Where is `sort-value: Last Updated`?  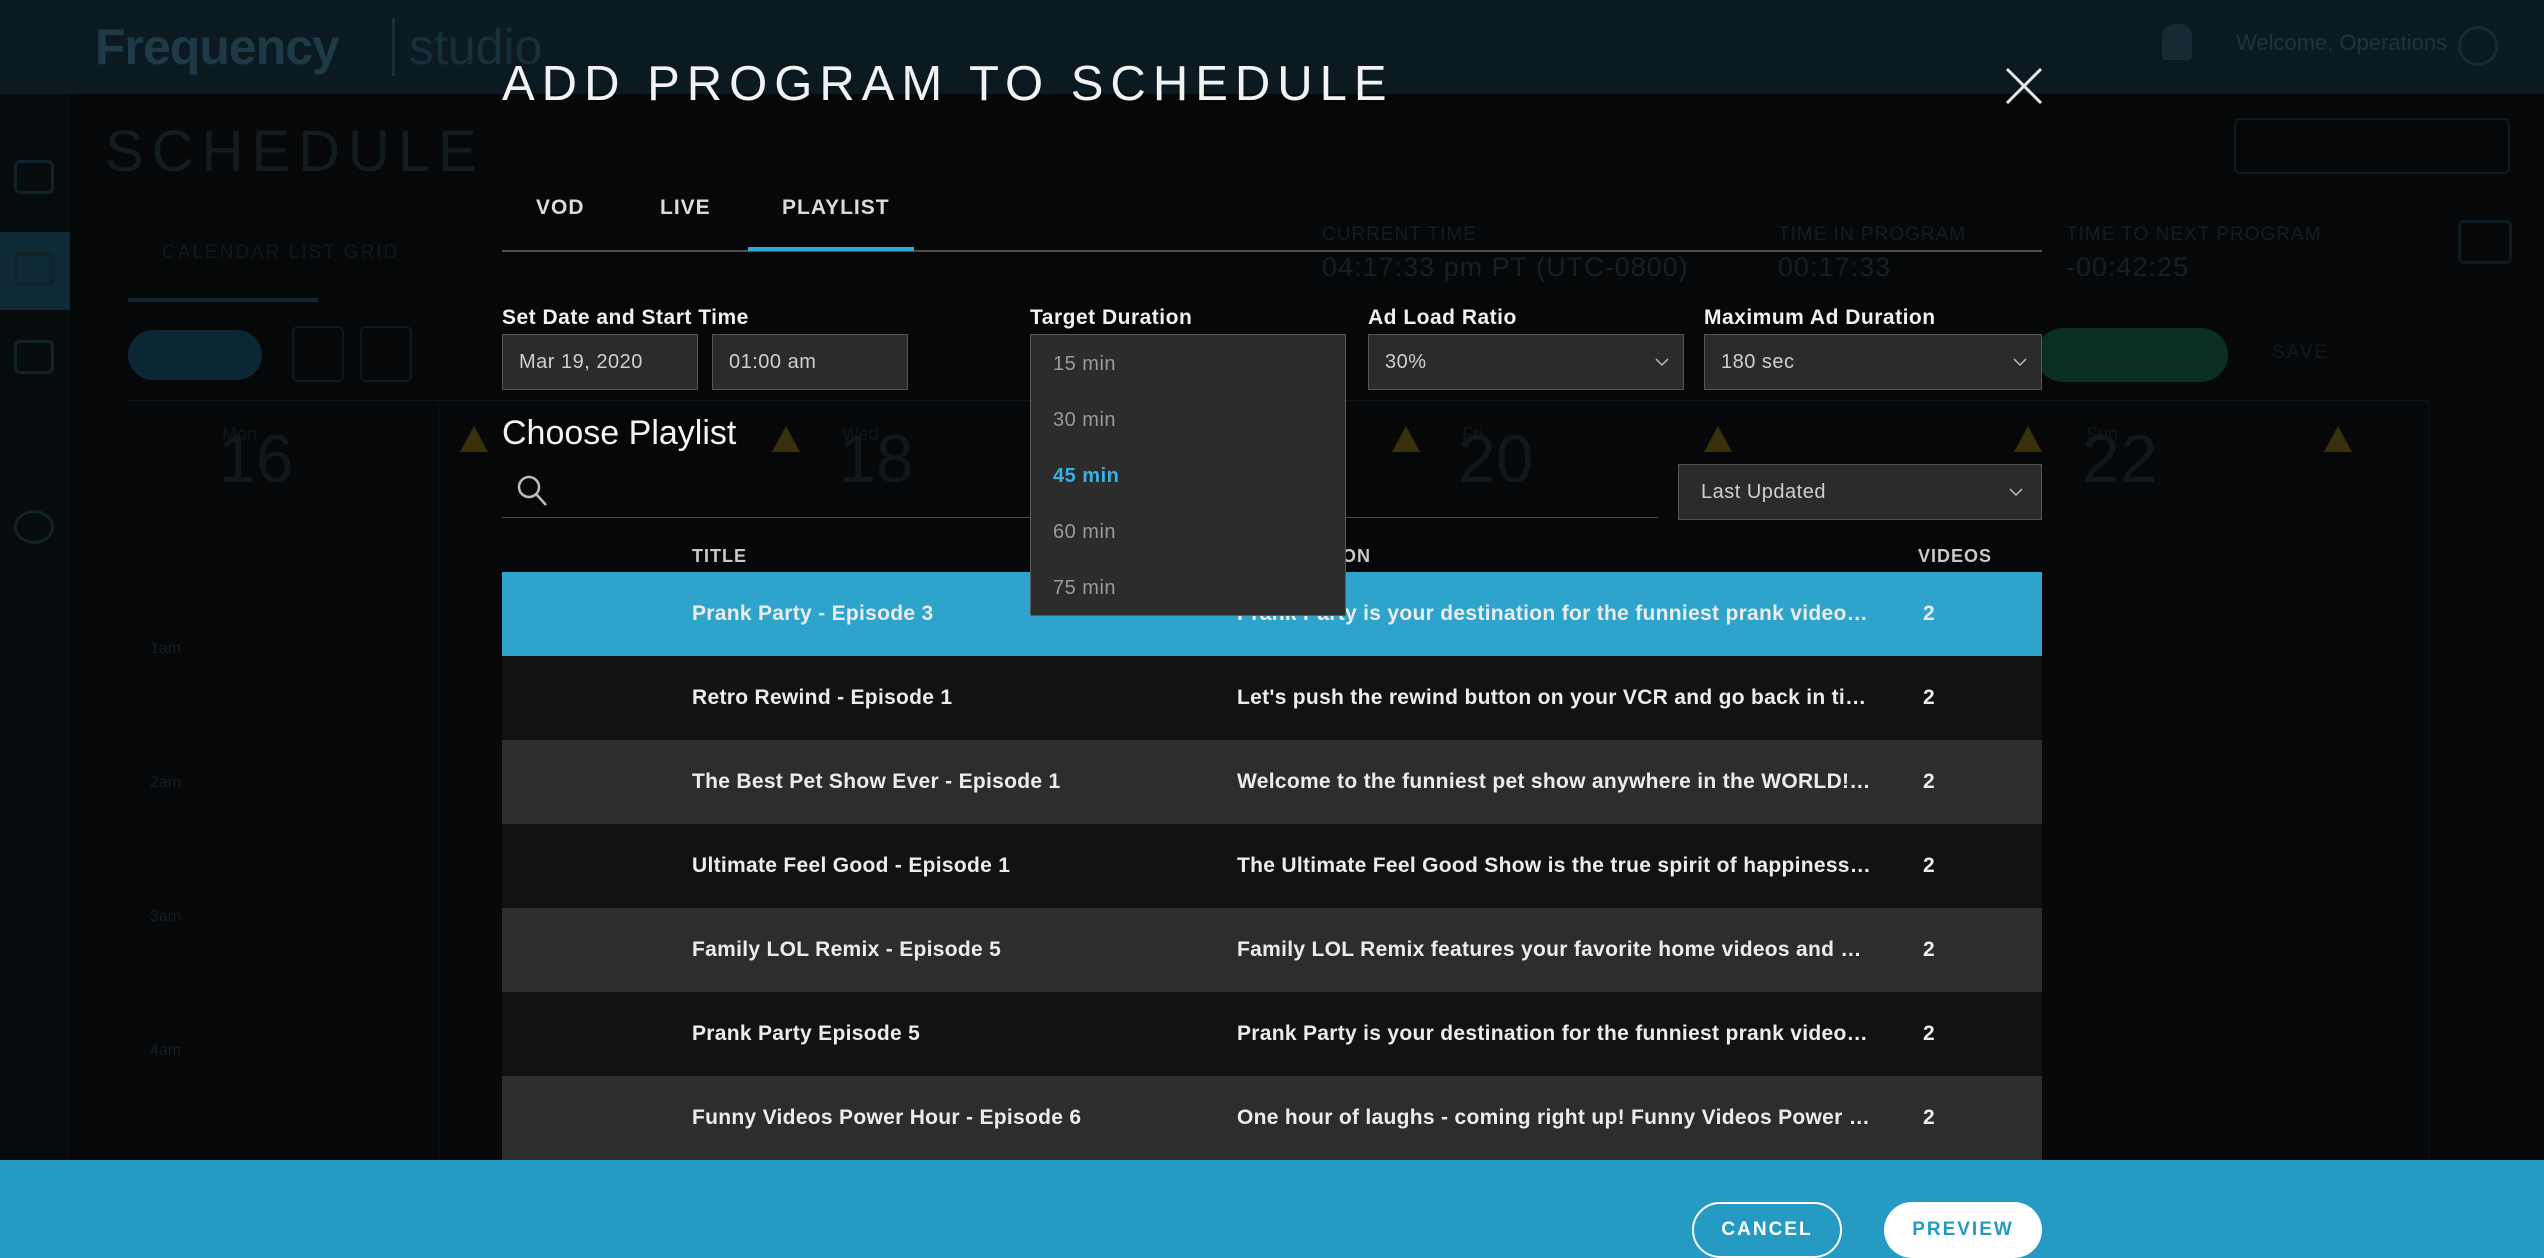 sort-value: Last Updated is located at coordinates (1763, 492).